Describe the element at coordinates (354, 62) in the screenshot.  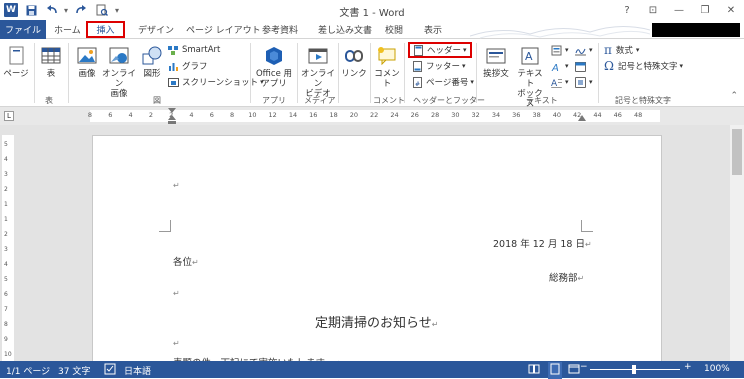
I see `link-button: リンク` at that location.